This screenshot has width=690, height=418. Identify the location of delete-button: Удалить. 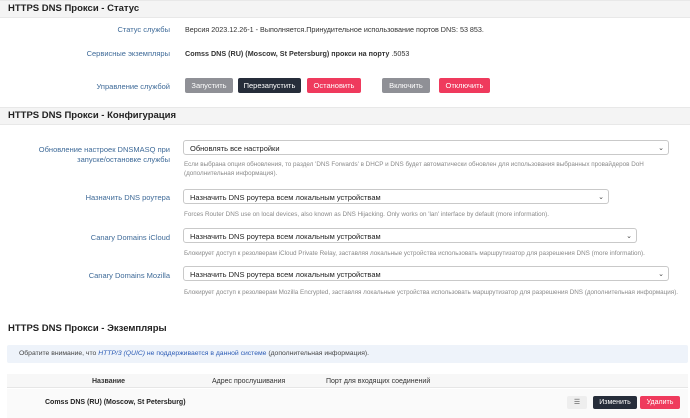
(660, 402).